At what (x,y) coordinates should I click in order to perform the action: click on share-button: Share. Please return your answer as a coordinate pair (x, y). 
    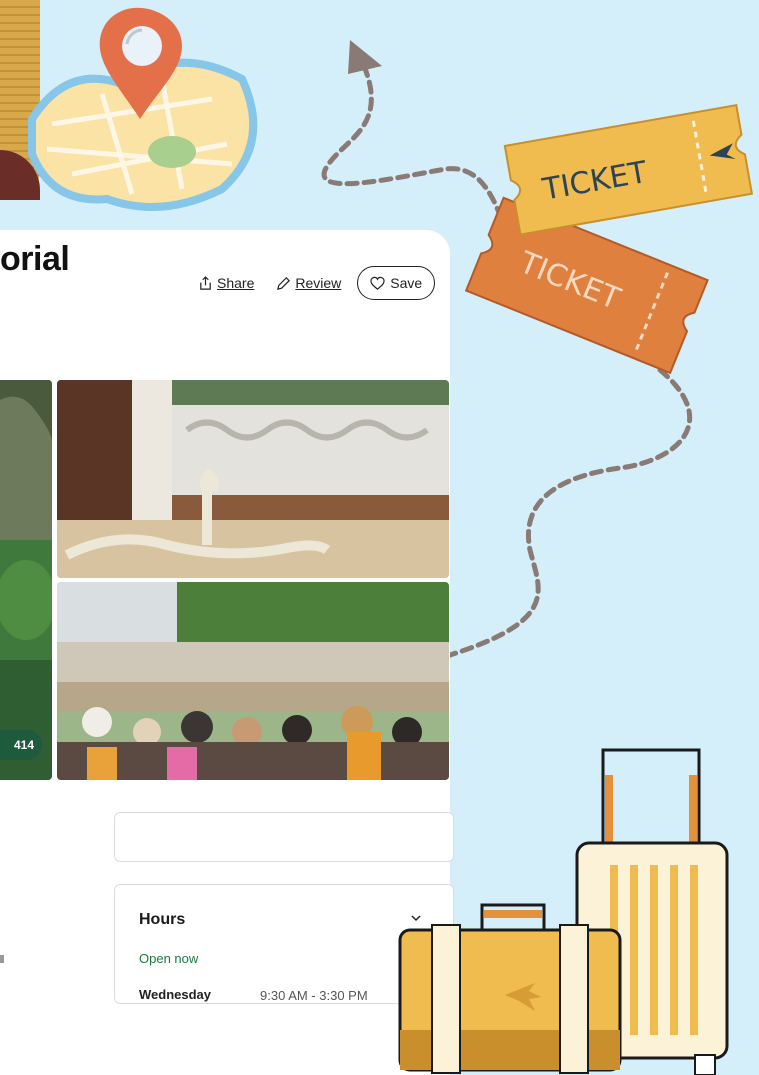
    Looking at the image, I should click on (226, 283).